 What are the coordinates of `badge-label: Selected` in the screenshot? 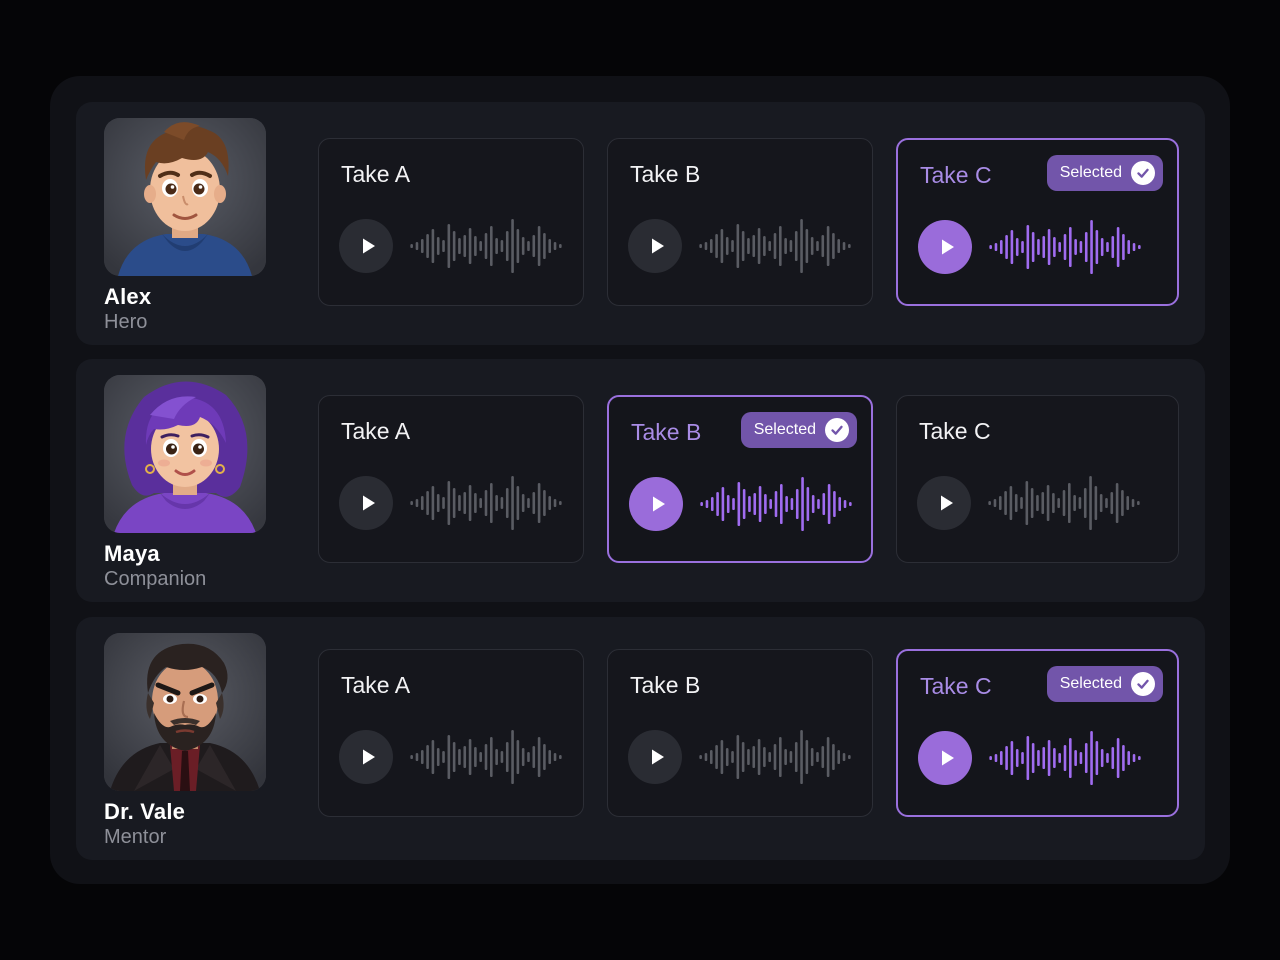 It's located at (784, 429).